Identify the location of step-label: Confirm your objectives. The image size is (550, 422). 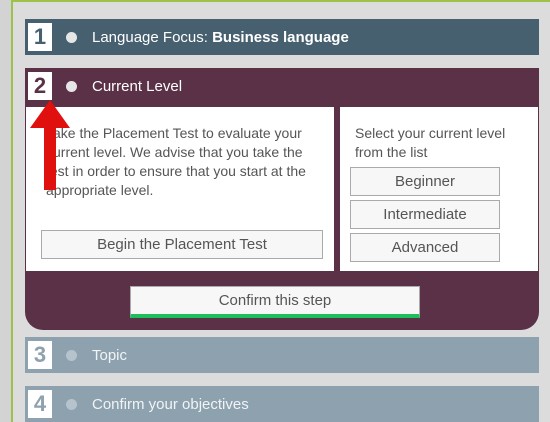
(170, 404).